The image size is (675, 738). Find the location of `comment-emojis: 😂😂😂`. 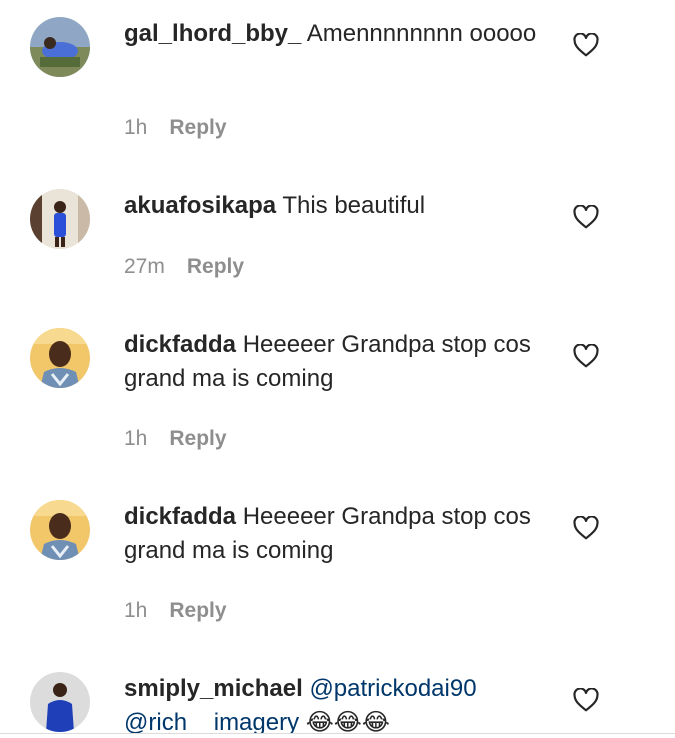

comment-emojis: 😂😂😂 is located at coordinates (347, 721).